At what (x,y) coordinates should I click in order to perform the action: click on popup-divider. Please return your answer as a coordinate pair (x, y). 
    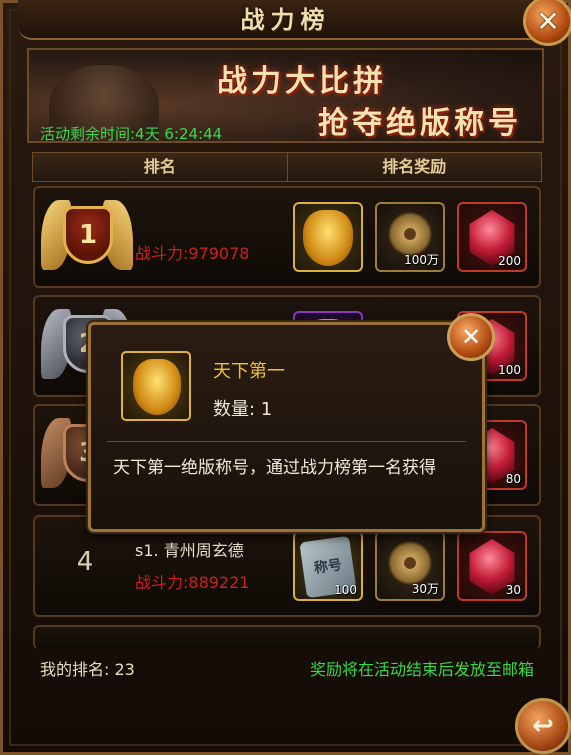
    Looking at the image, I should click on (286, 441).